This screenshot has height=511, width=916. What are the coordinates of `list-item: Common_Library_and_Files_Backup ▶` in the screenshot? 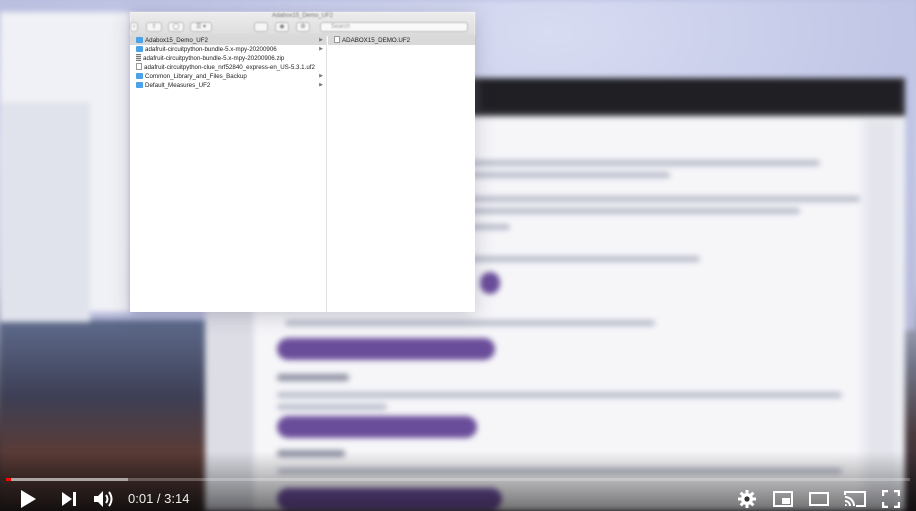 It's located at (228, 76).